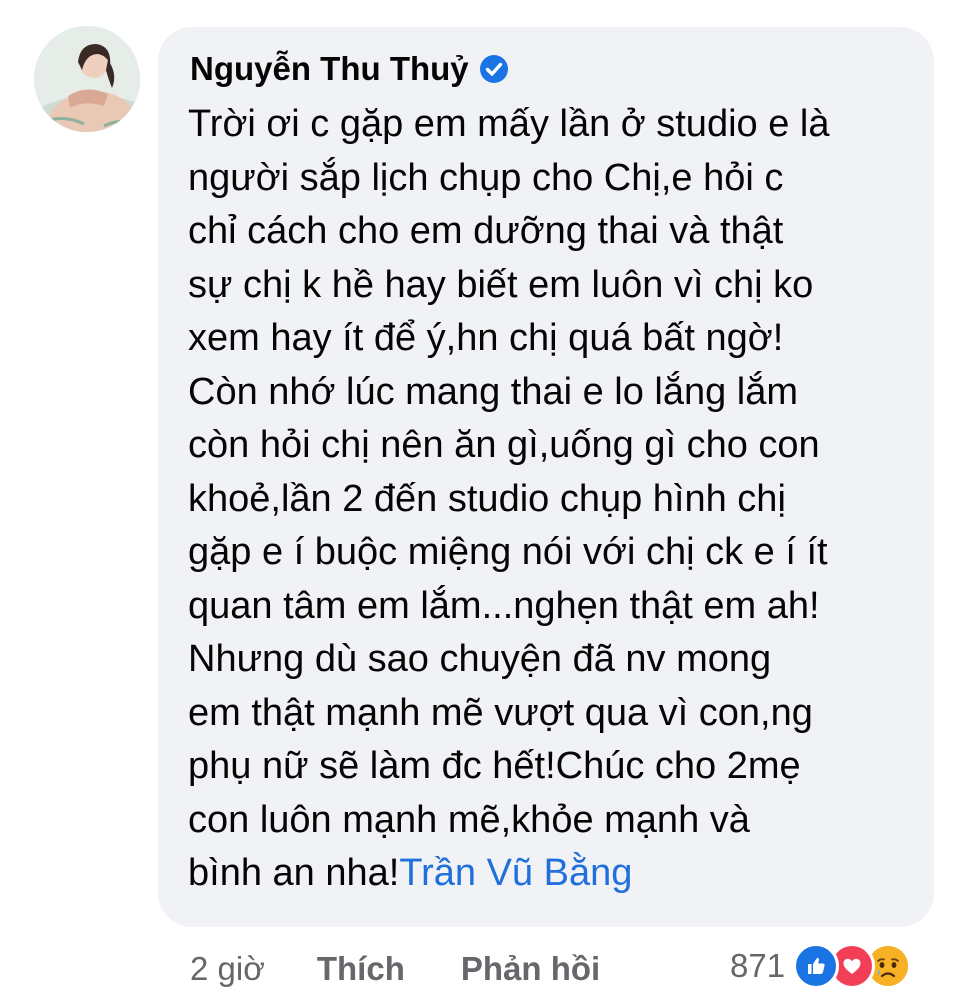 The width and height of the screenshot is (967, 1000). Describe the element at coordinates (294, 873) in the screenshot. I see `comment-line-prefix: bình an nha!` at that location.